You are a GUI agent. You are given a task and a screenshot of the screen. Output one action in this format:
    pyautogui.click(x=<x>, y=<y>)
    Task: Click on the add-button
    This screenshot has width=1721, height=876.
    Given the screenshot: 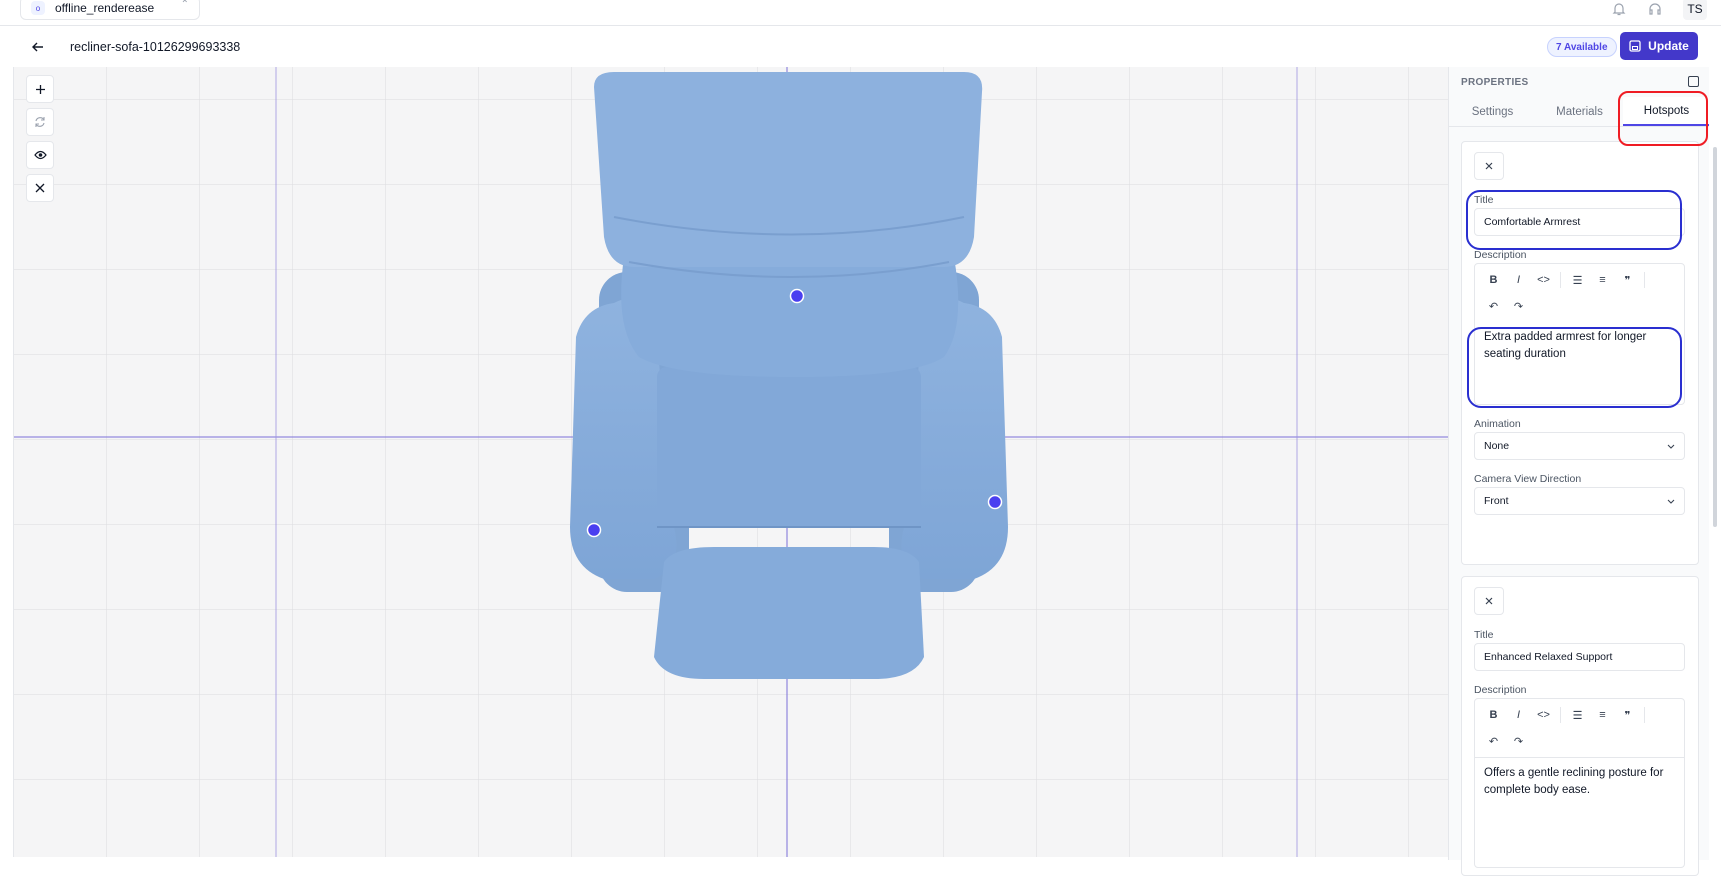 What is the action you would take?
    pyautogui.click(x=40, y=89)
    